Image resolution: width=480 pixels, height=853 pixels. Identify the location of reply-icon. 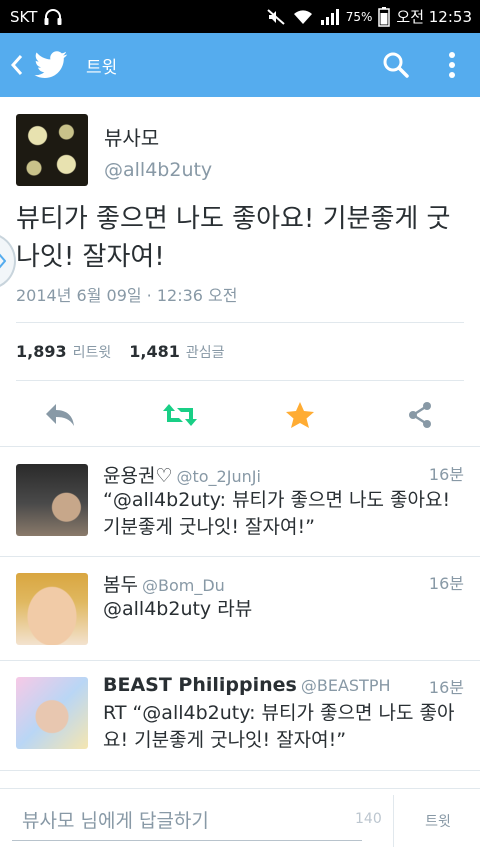
(60, 415).